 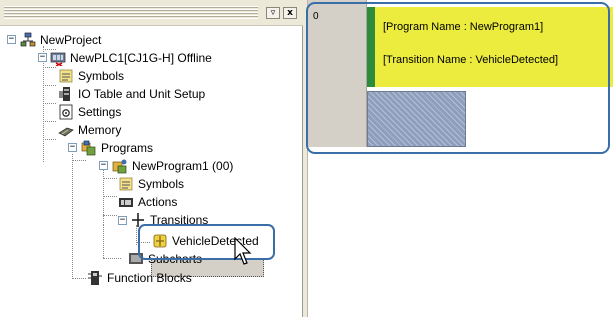 What do you see at coordinates (103, 165) in the screenshot?
I see `program-collapse-toggle: −` at bounding box center [103, 165].